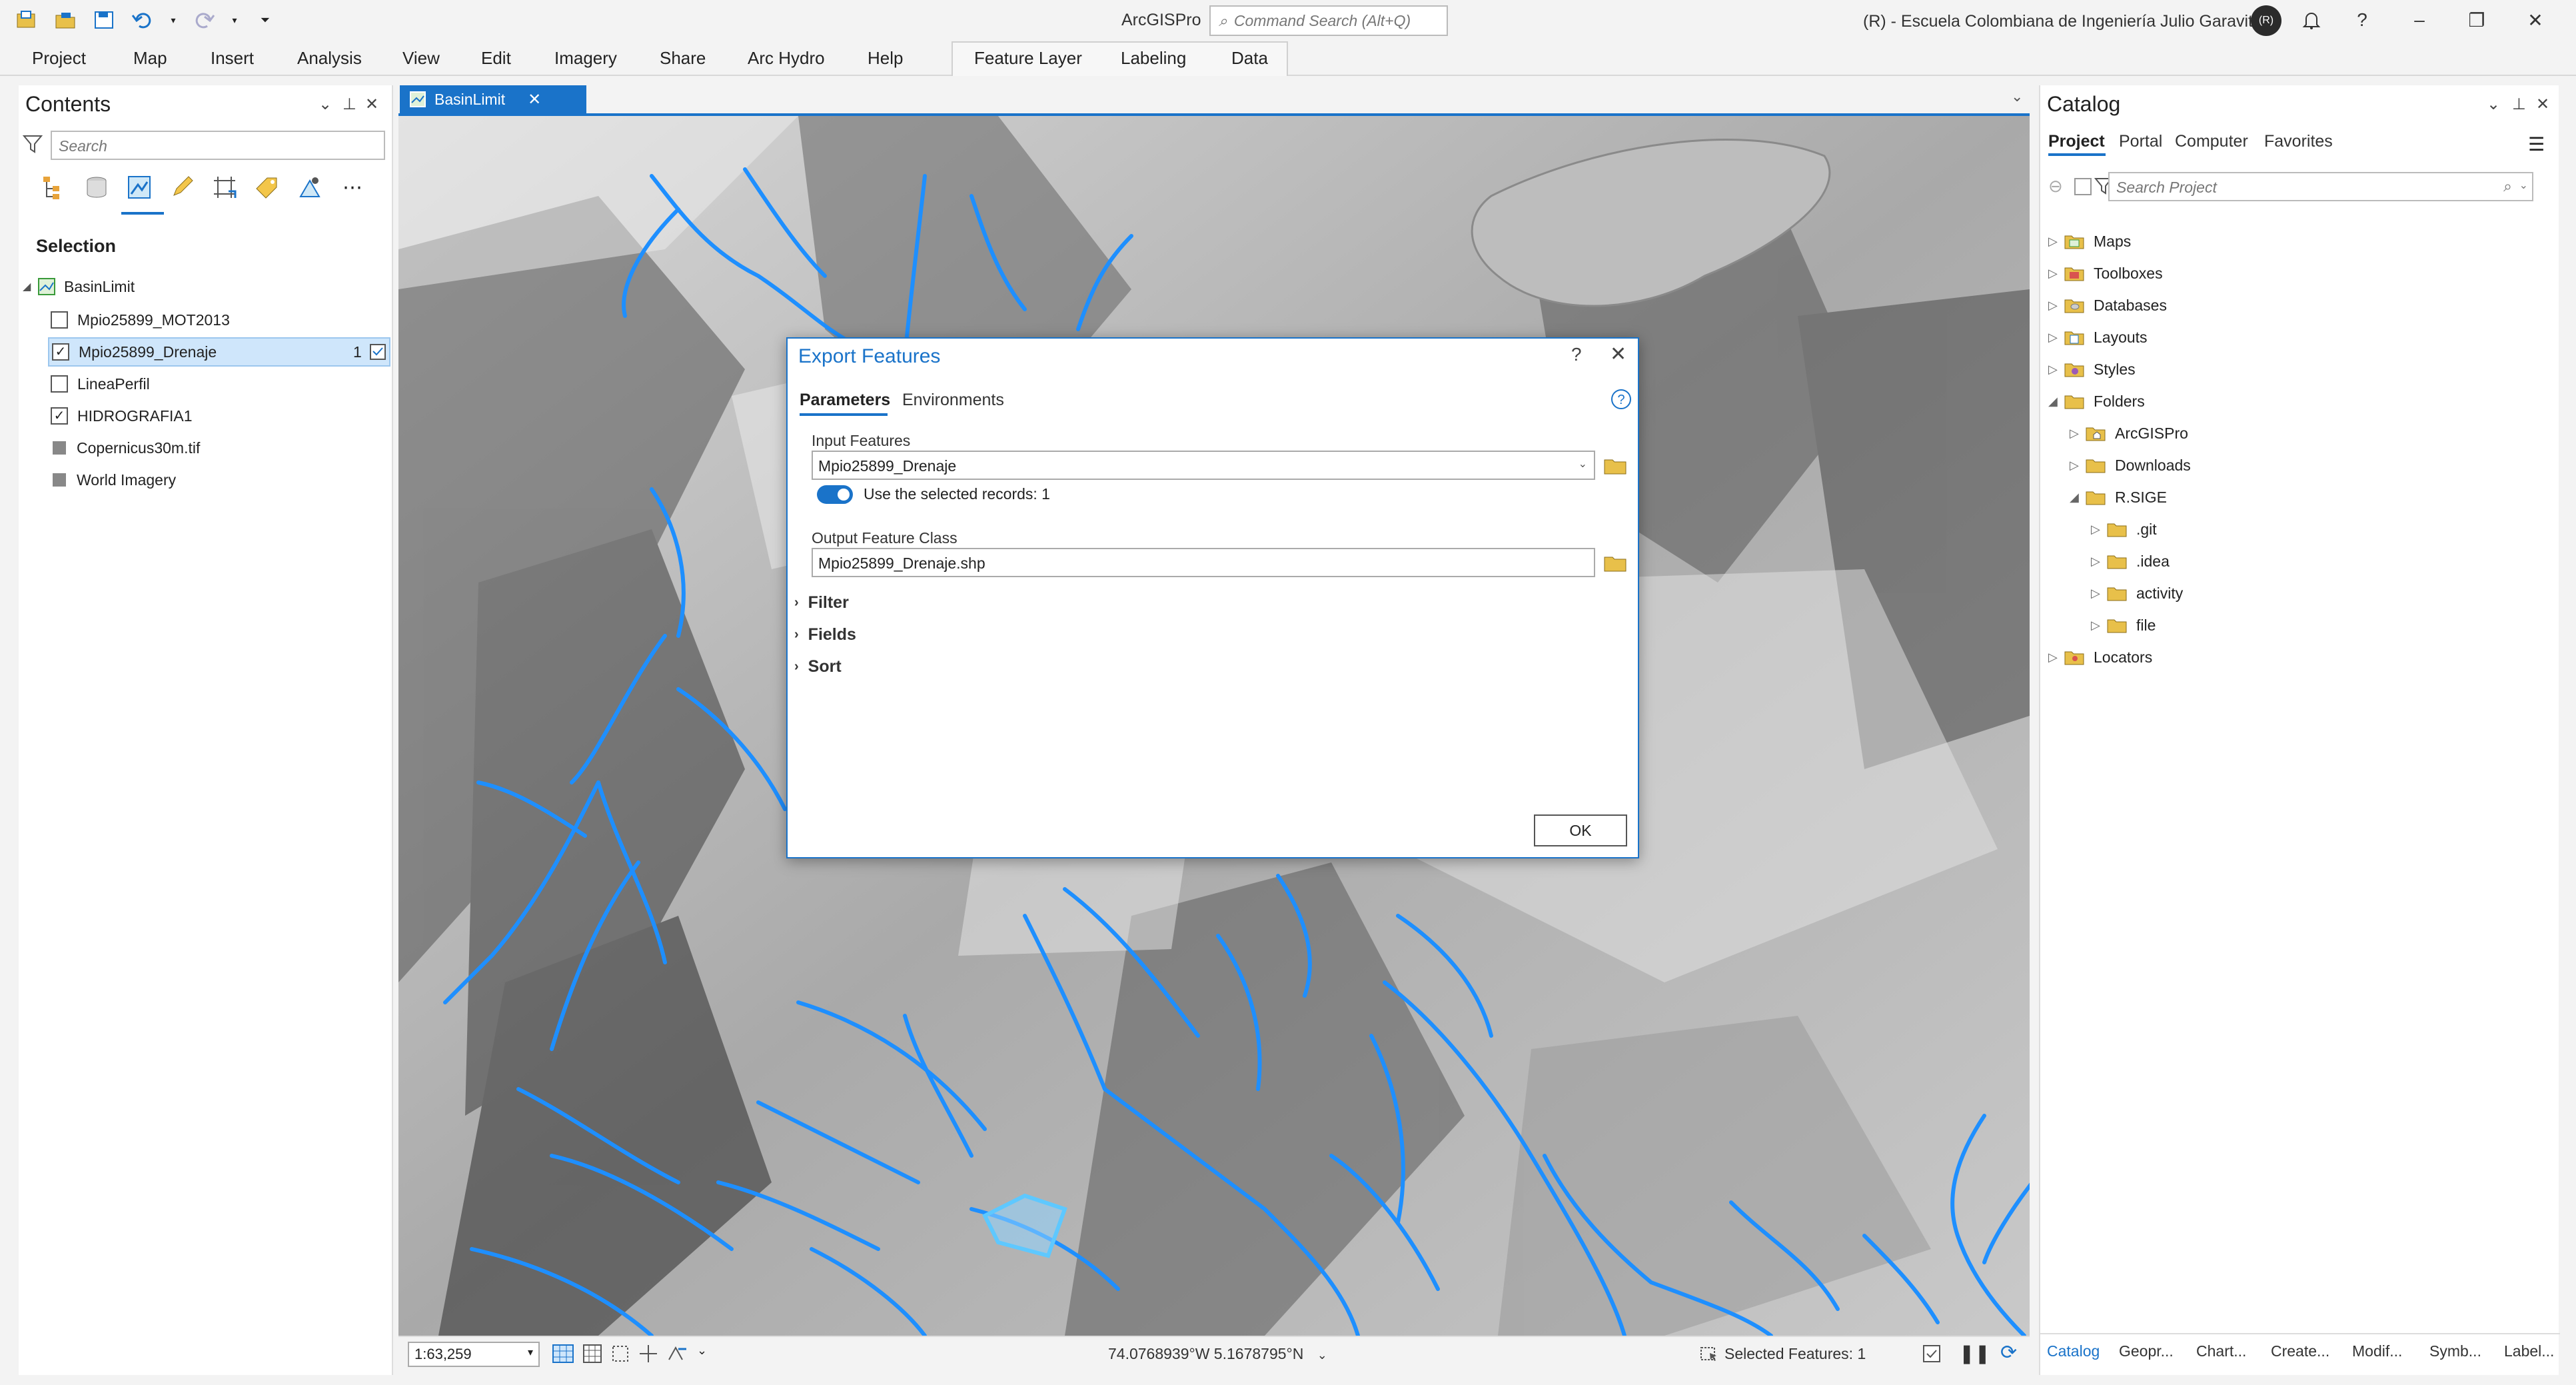 The image size is (2576, 1385). Describe the element at coordinates (101, 384) in the screenshot. I see `layer-row: LineaPerfil` at that location.